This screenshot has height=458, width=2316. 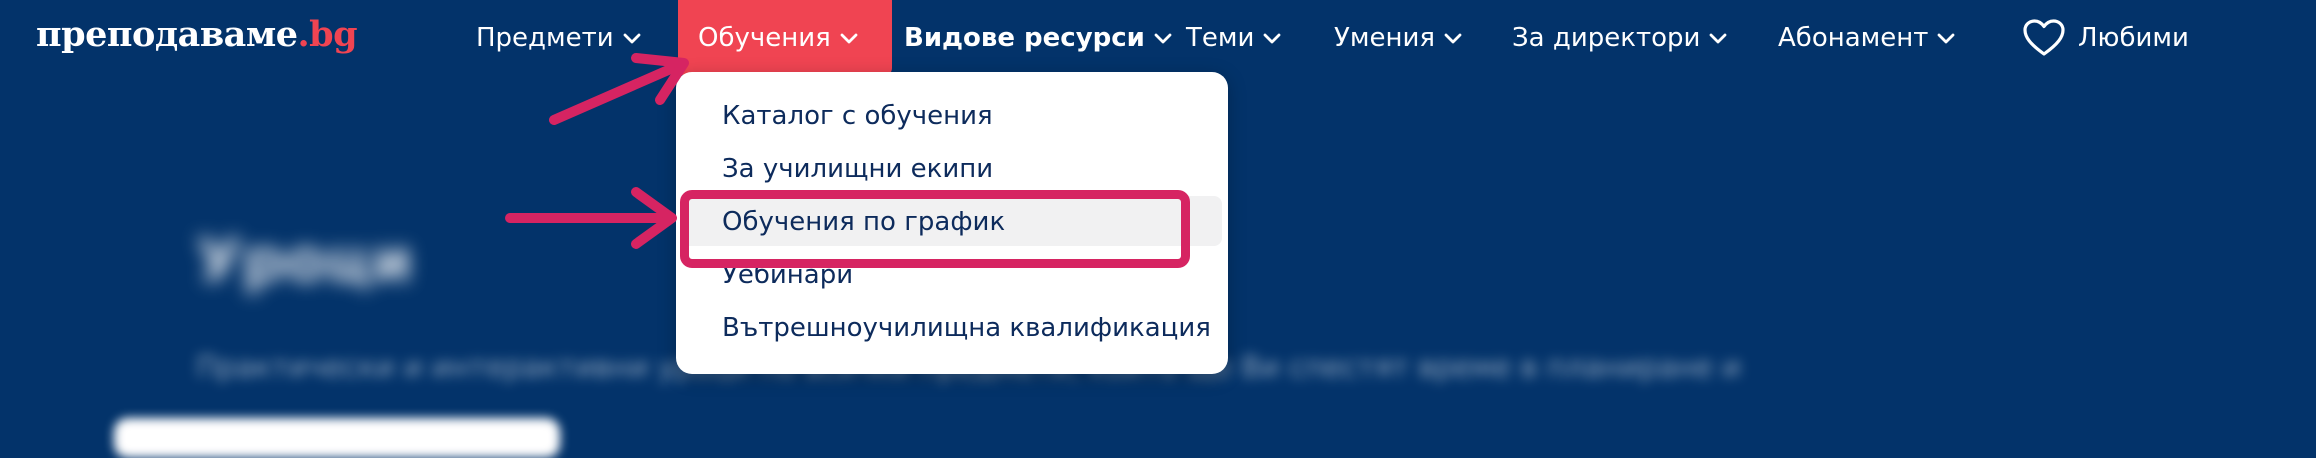 I want to click on nav-item-resource-types: Видове ресурси, so click(x=1039, y=38).